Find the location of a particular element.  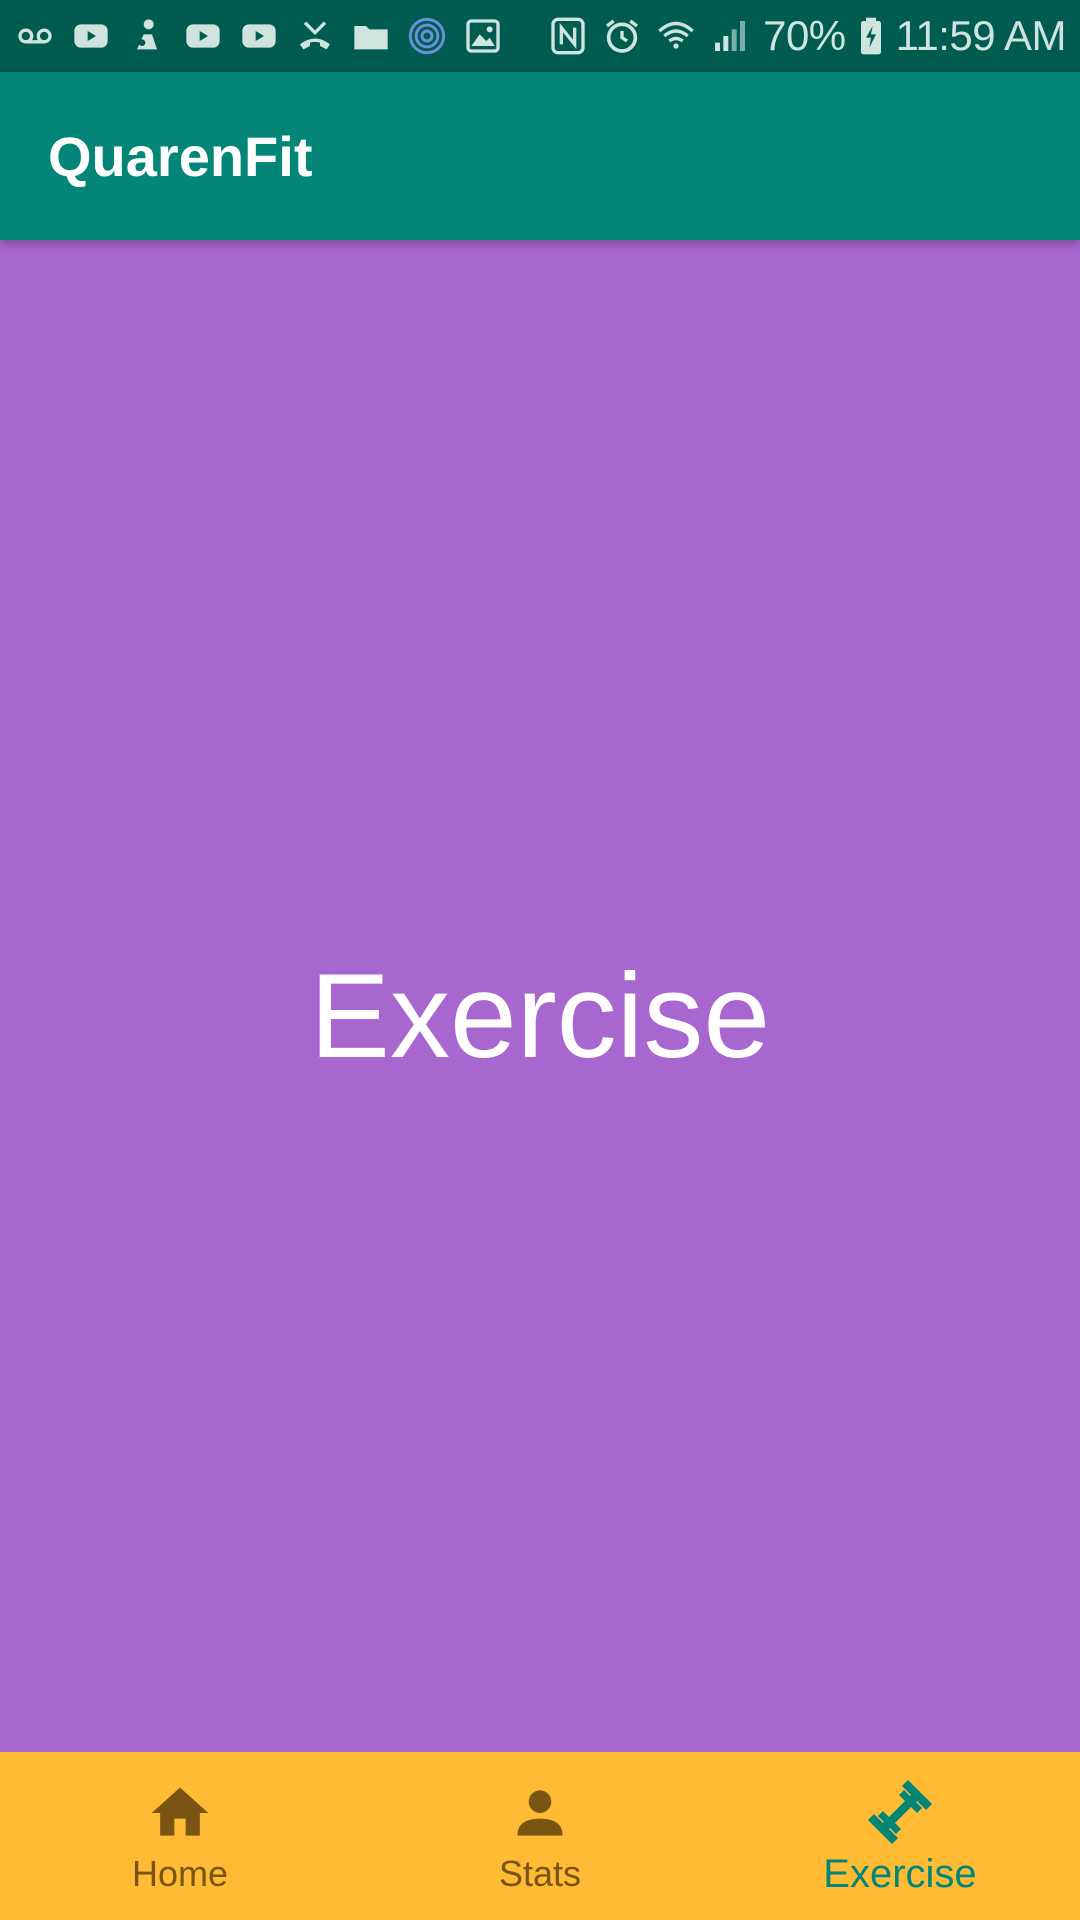

signal-icon is located at coordinates (730, 36).